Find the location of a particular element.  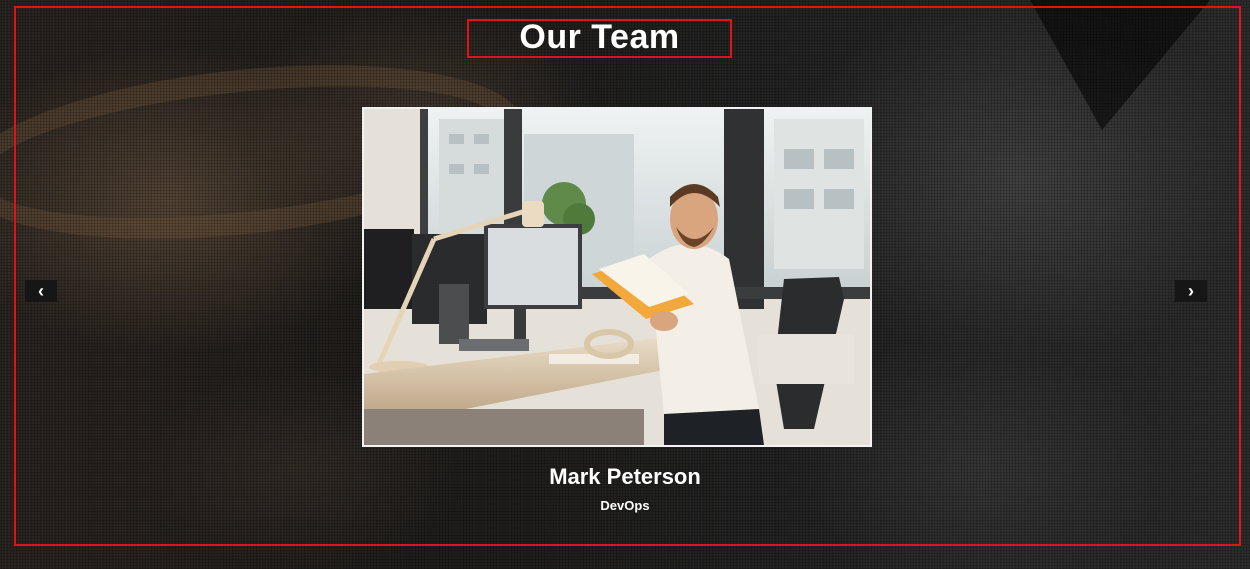

section-title: Our Team is located at coordinates (599, 37).